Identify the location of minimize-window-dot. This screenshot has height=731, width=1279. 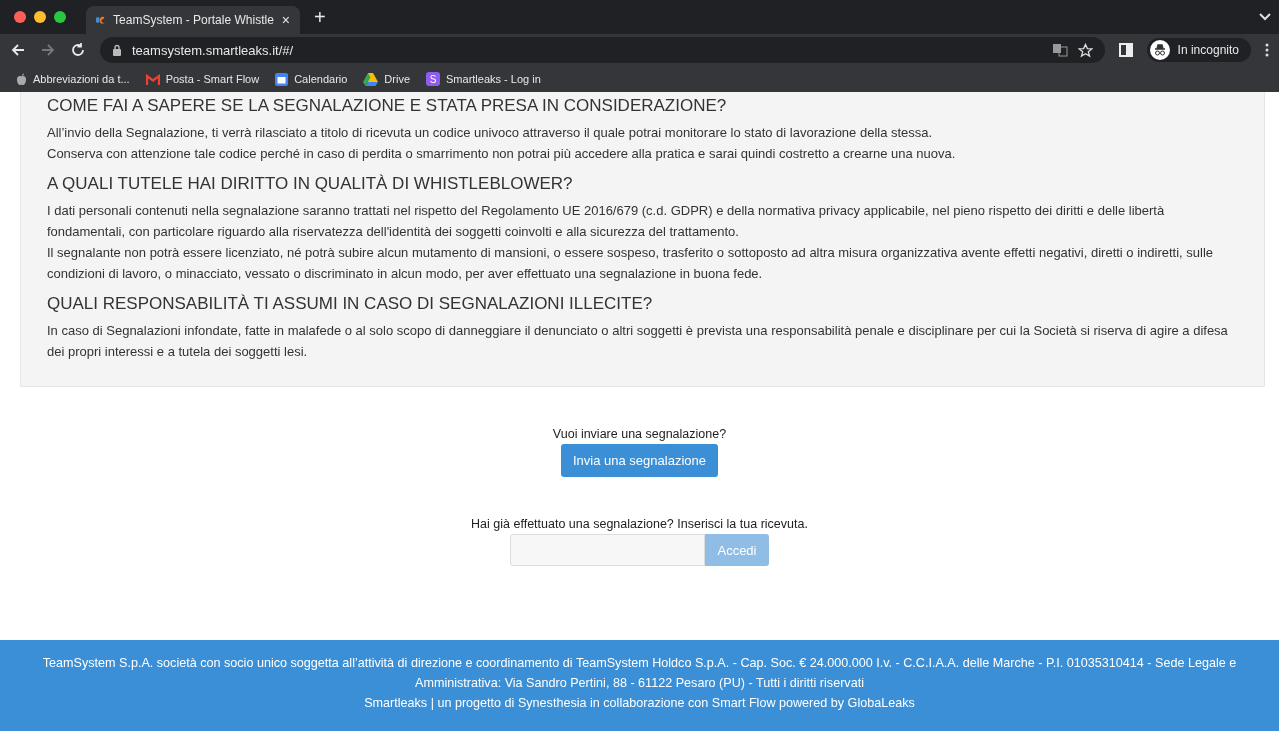
(40, 17).